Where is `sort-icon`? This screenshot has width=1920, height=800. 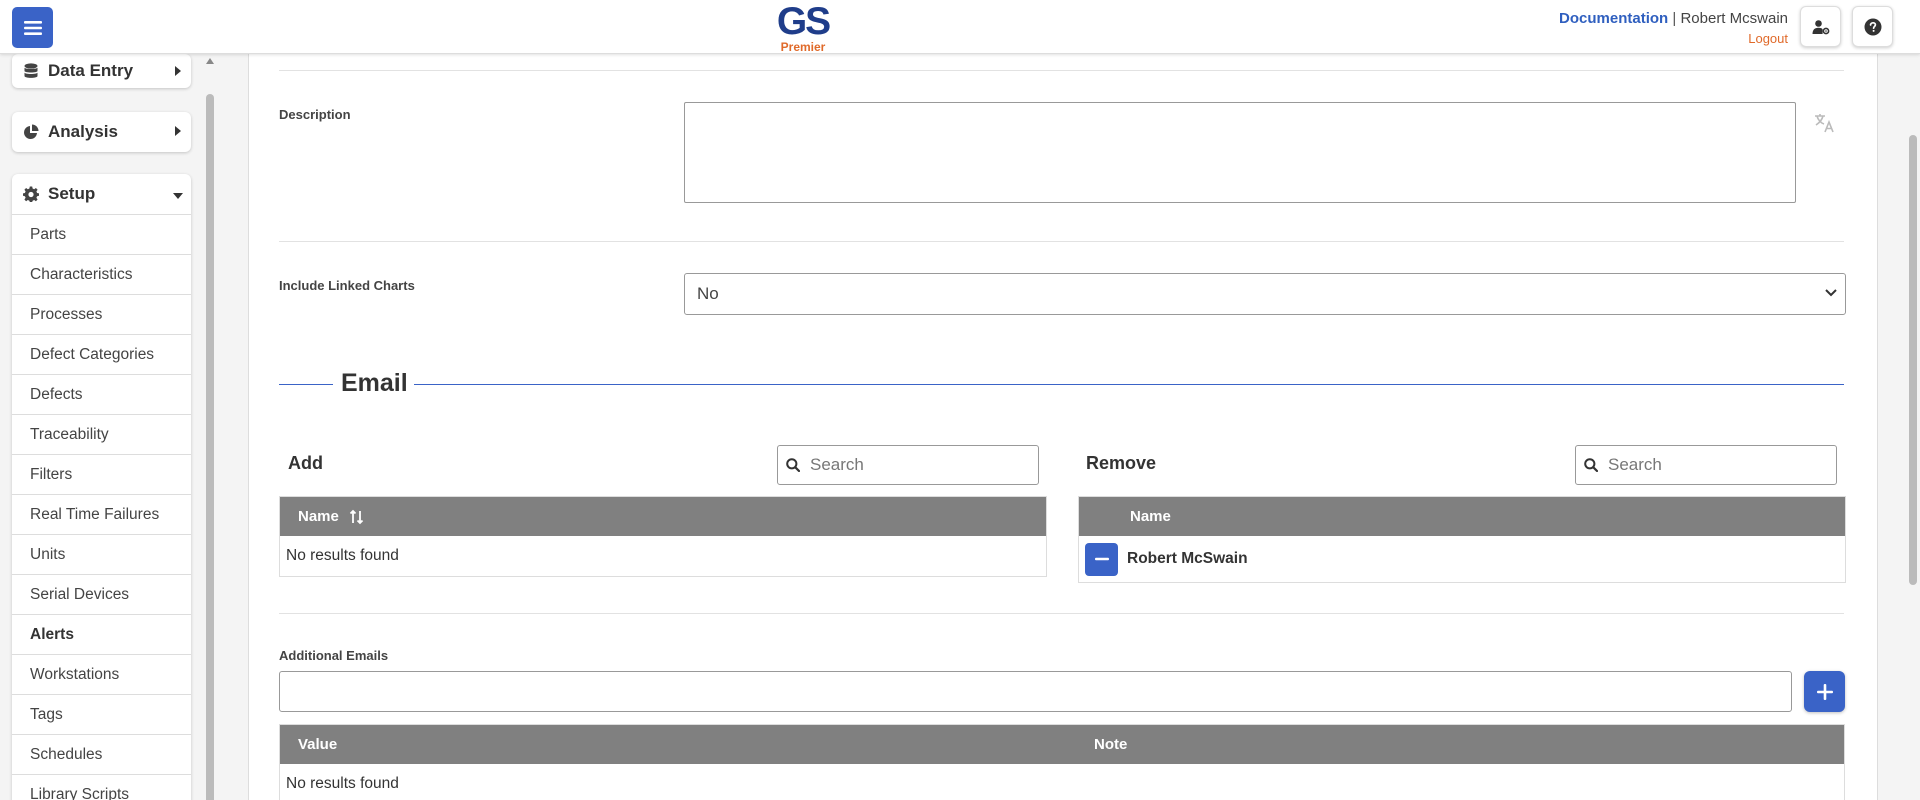
sort-icon is located at coordinates (357, 517).